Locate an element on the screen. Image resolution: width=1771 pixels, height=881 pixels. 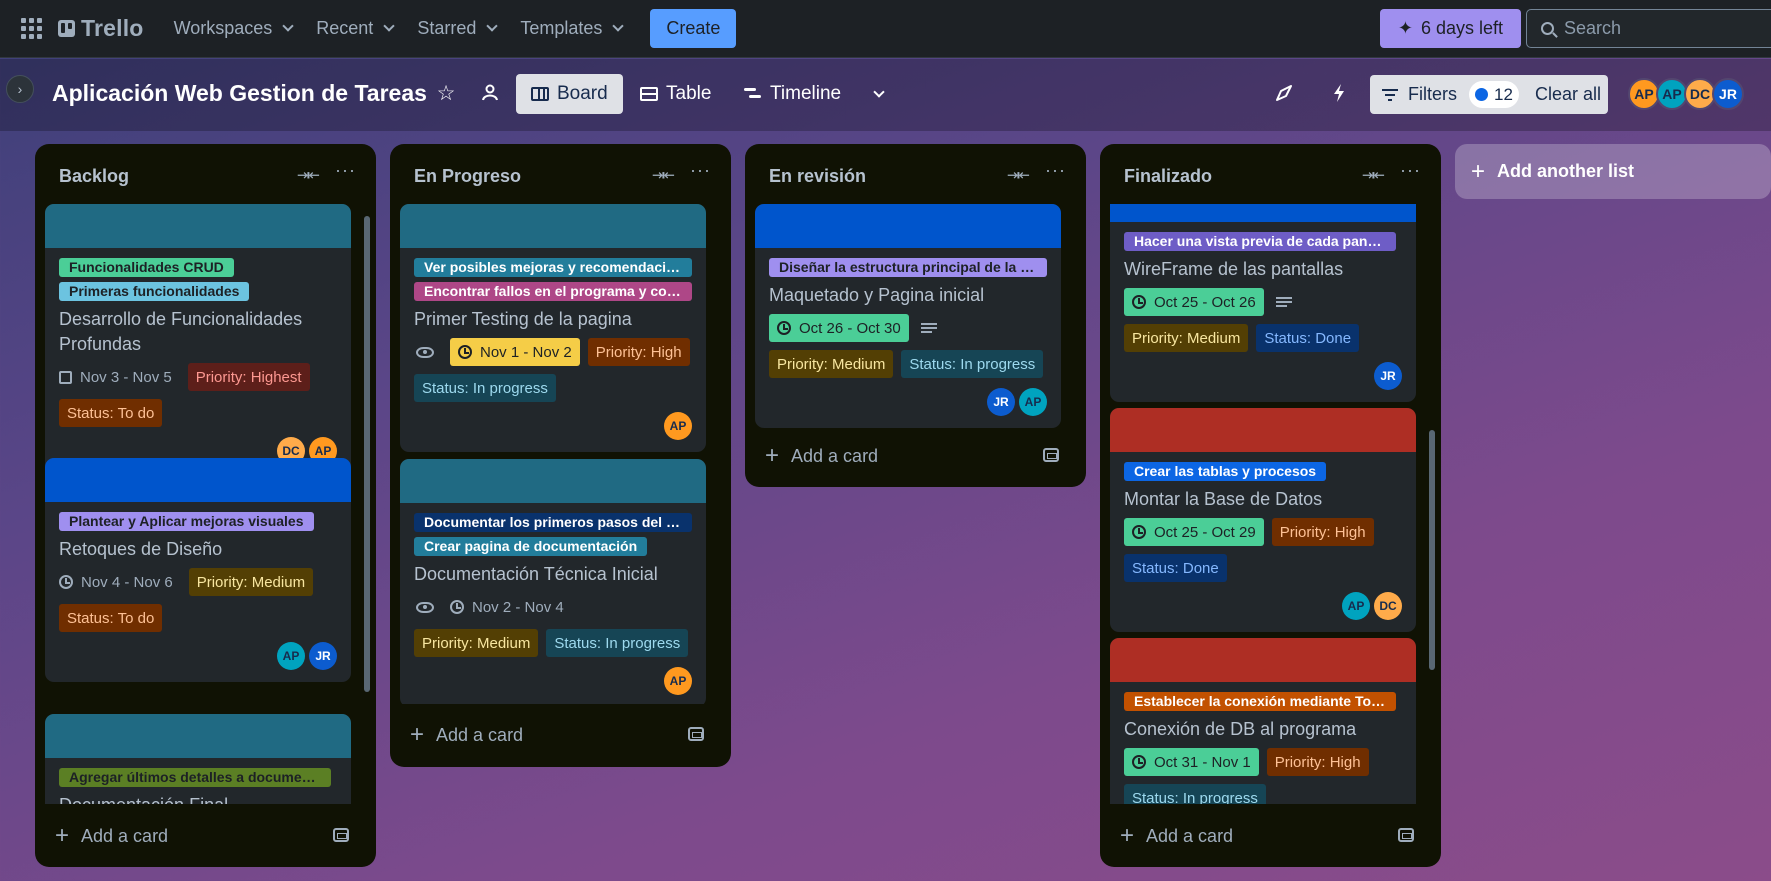
trello-logo: Trello is located at coordinates (101, 28).